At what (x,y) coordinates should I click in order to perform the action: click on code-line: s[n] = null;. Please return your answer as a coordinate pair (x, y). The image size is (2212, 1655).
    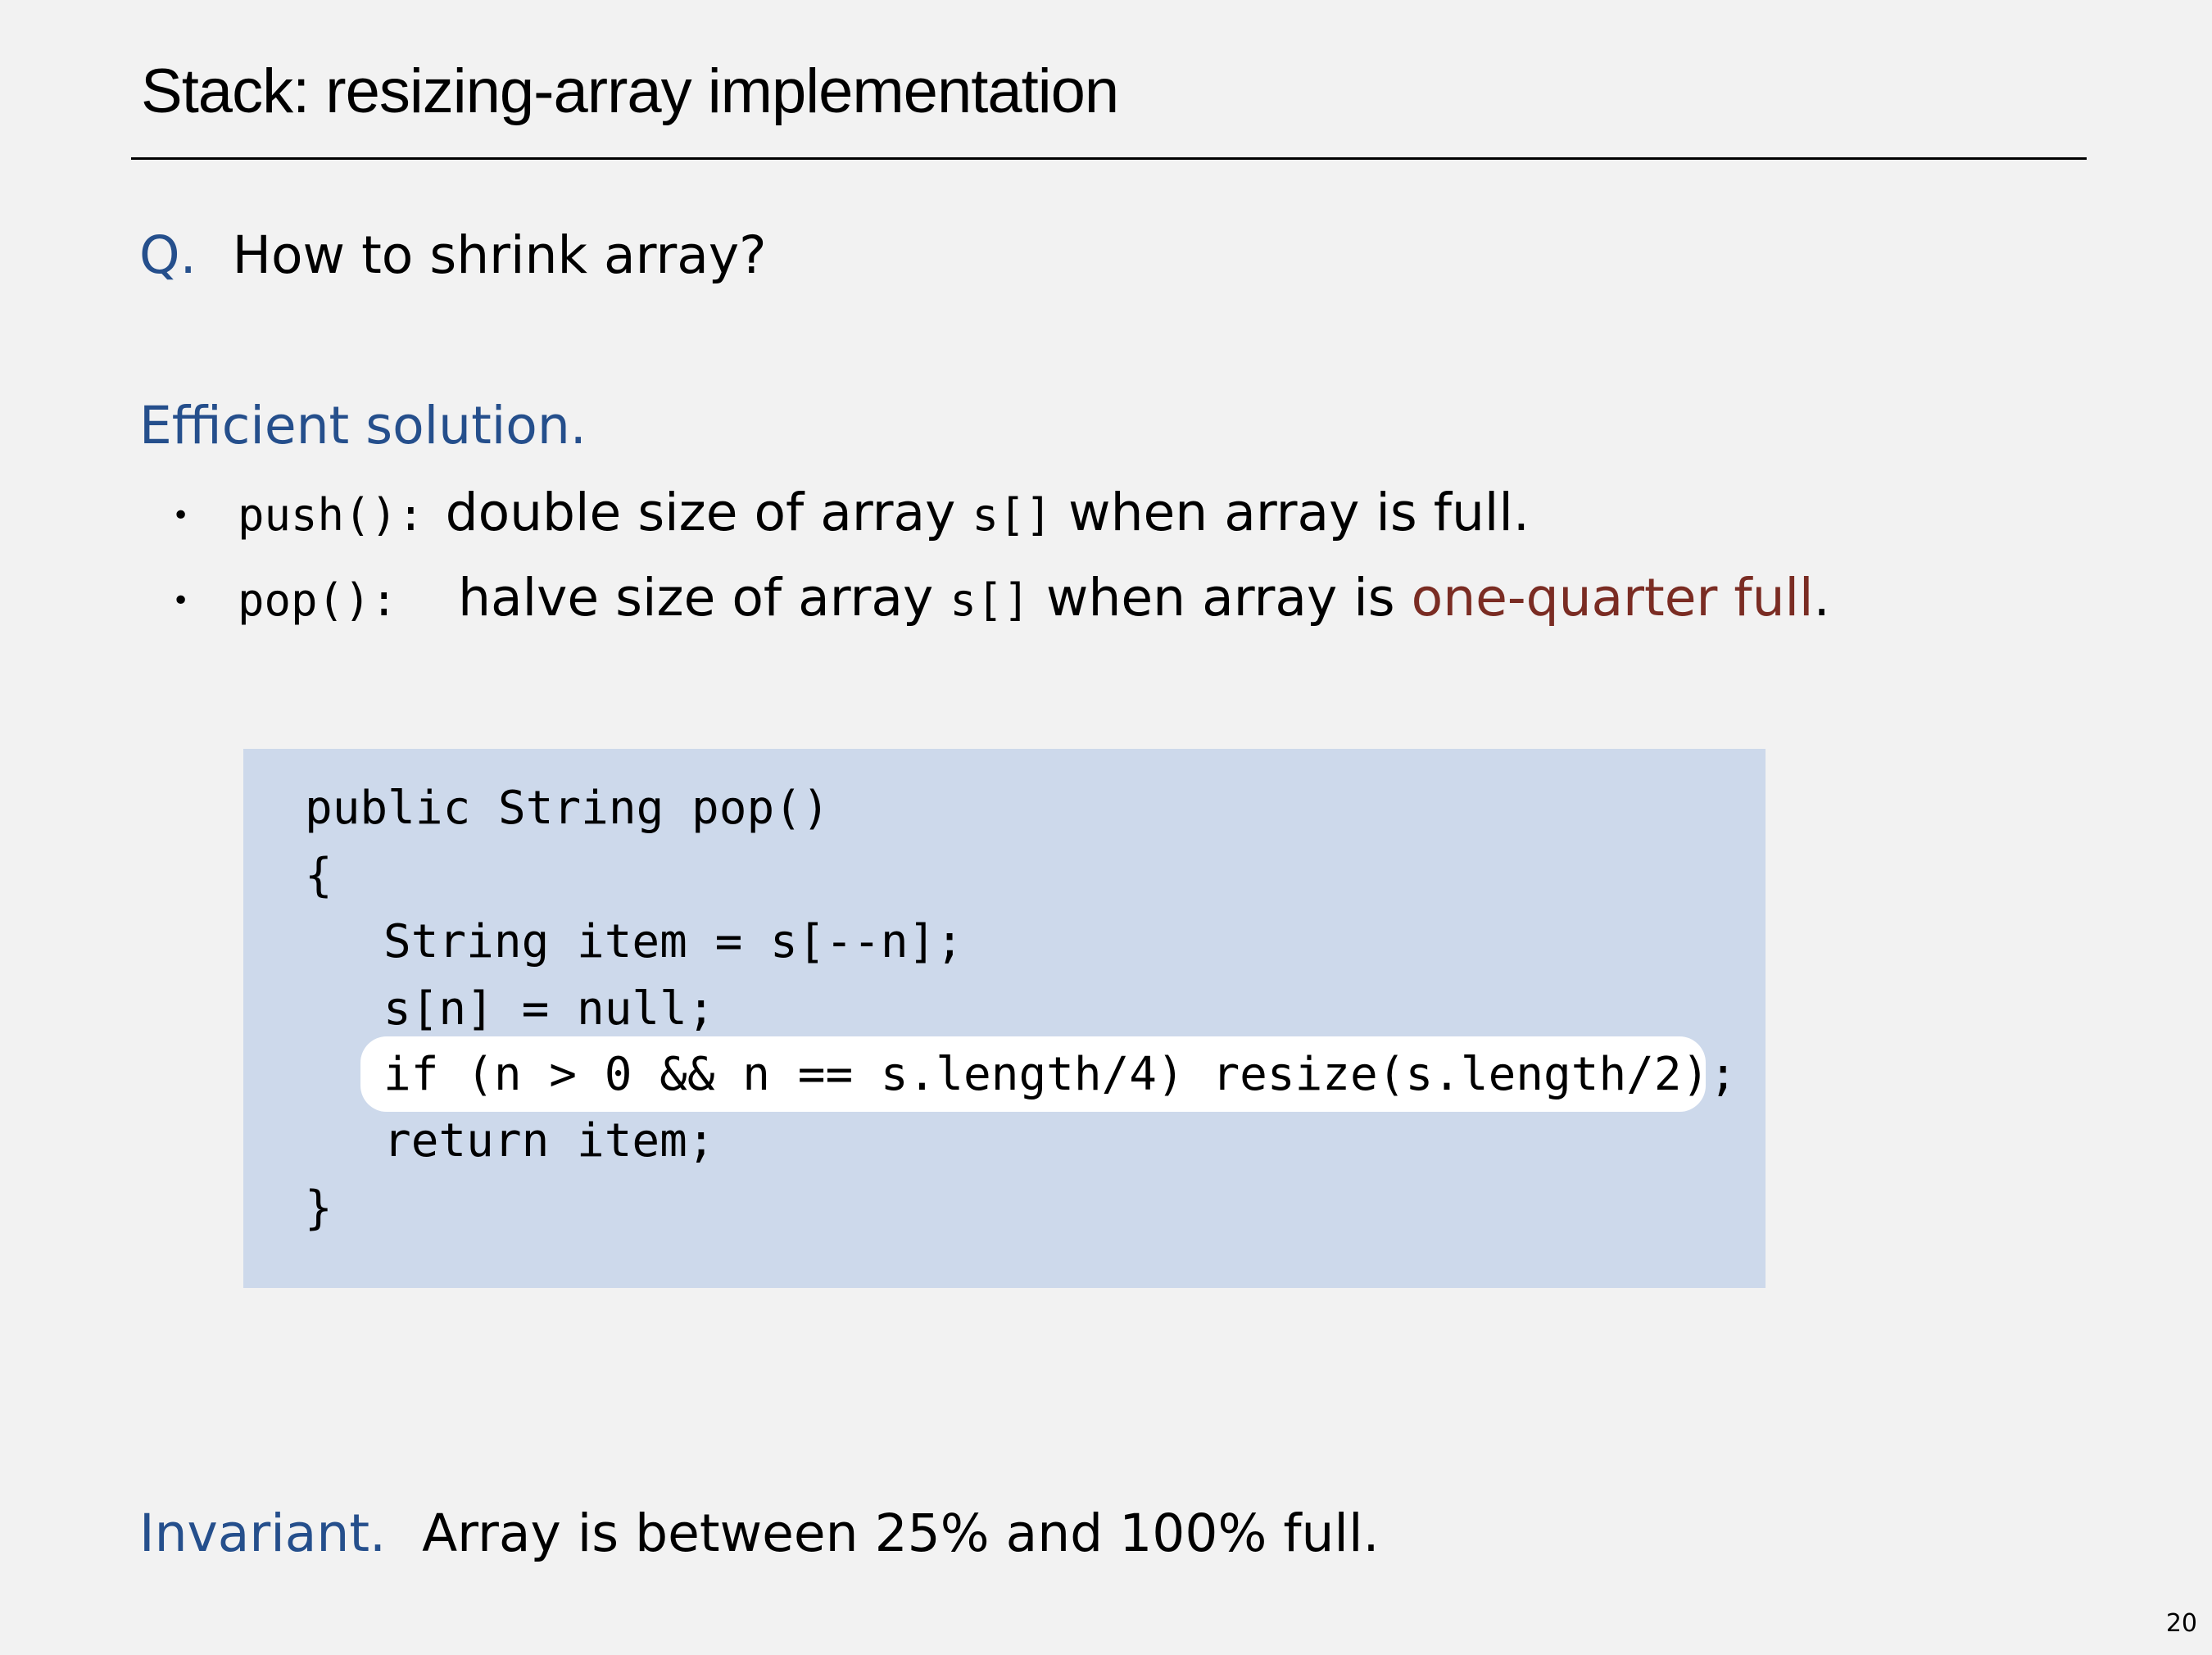
    Looking at the image, I should click on (549, 1009).